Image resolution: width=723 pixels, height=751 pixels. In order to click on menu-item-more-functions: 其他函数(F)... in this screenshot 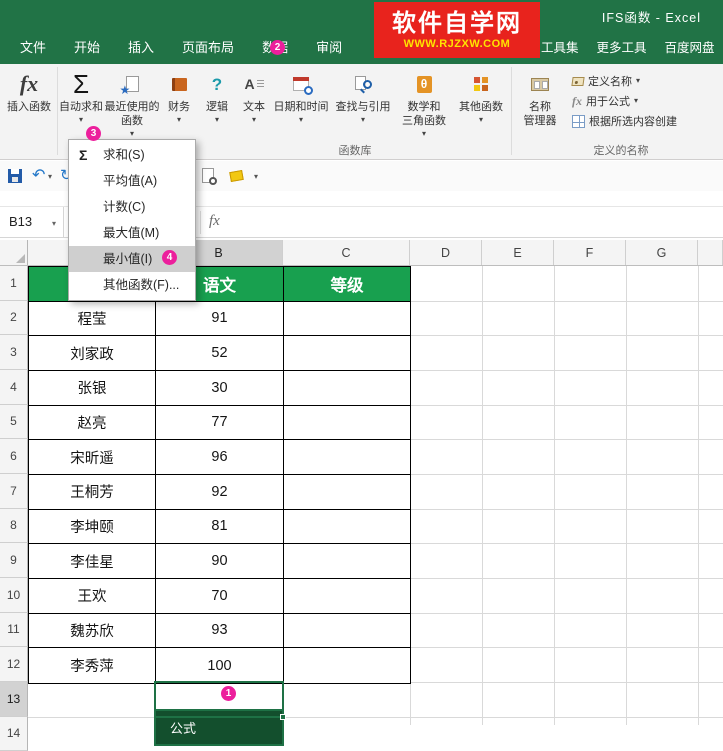, I will do `click(132, 285)`.